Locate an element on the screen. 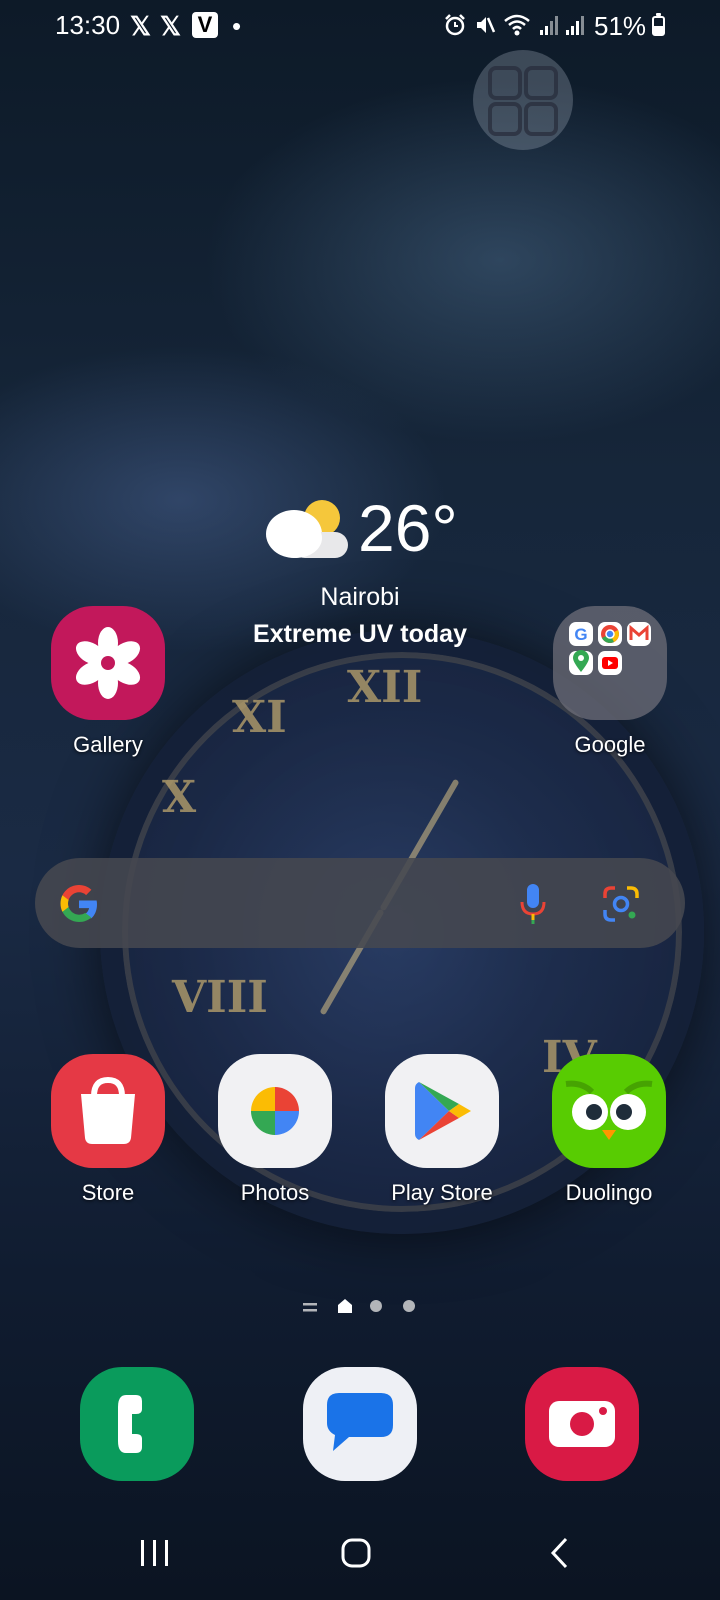 Image resolution: width=720 pixels, height=1600 pixels. photos-pinwheel-icon is located at coordinates (275, 1111).